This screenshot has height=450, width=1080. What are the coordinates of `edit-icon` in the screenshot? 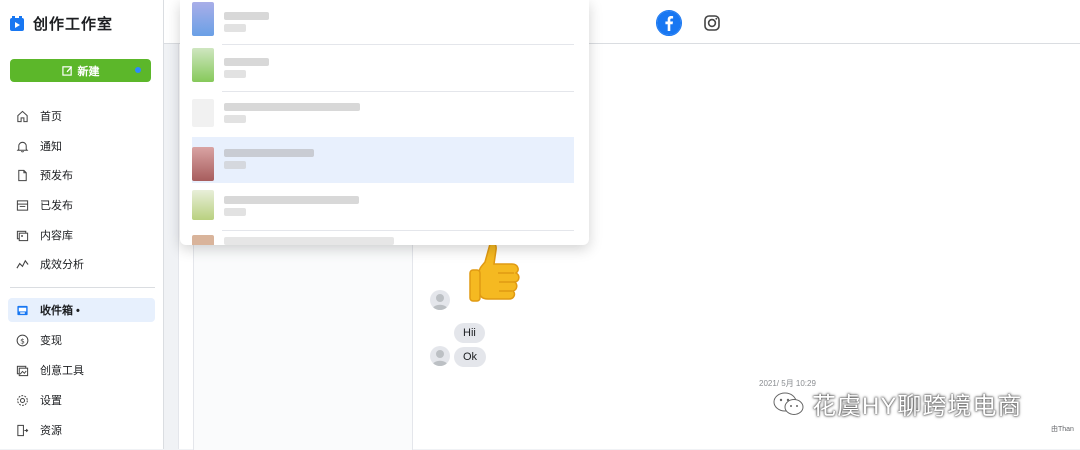 It's located at (66, 71).